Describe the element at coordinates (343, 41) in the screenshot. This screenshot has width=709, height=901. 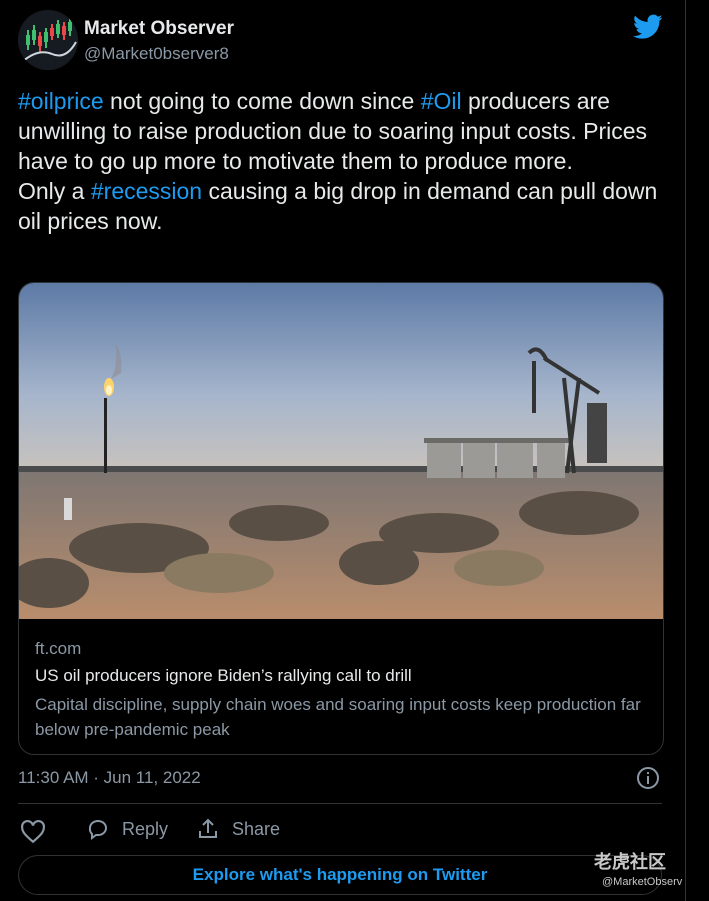
I see `tweet-header: Market Observer @Market0bserver8` at that location.